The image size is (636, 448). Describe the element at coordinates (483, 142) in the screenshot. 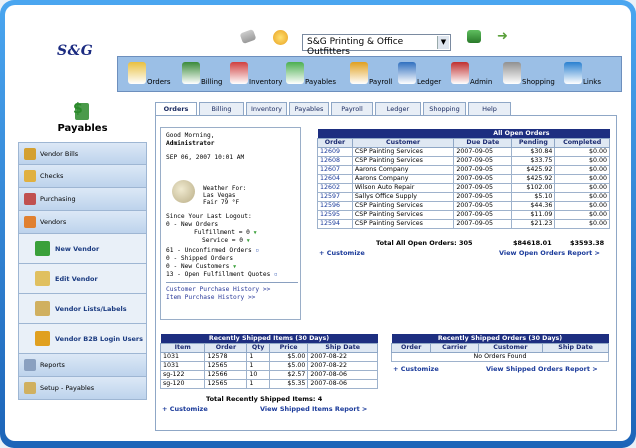

I see `column-header: Due Date` at that location.